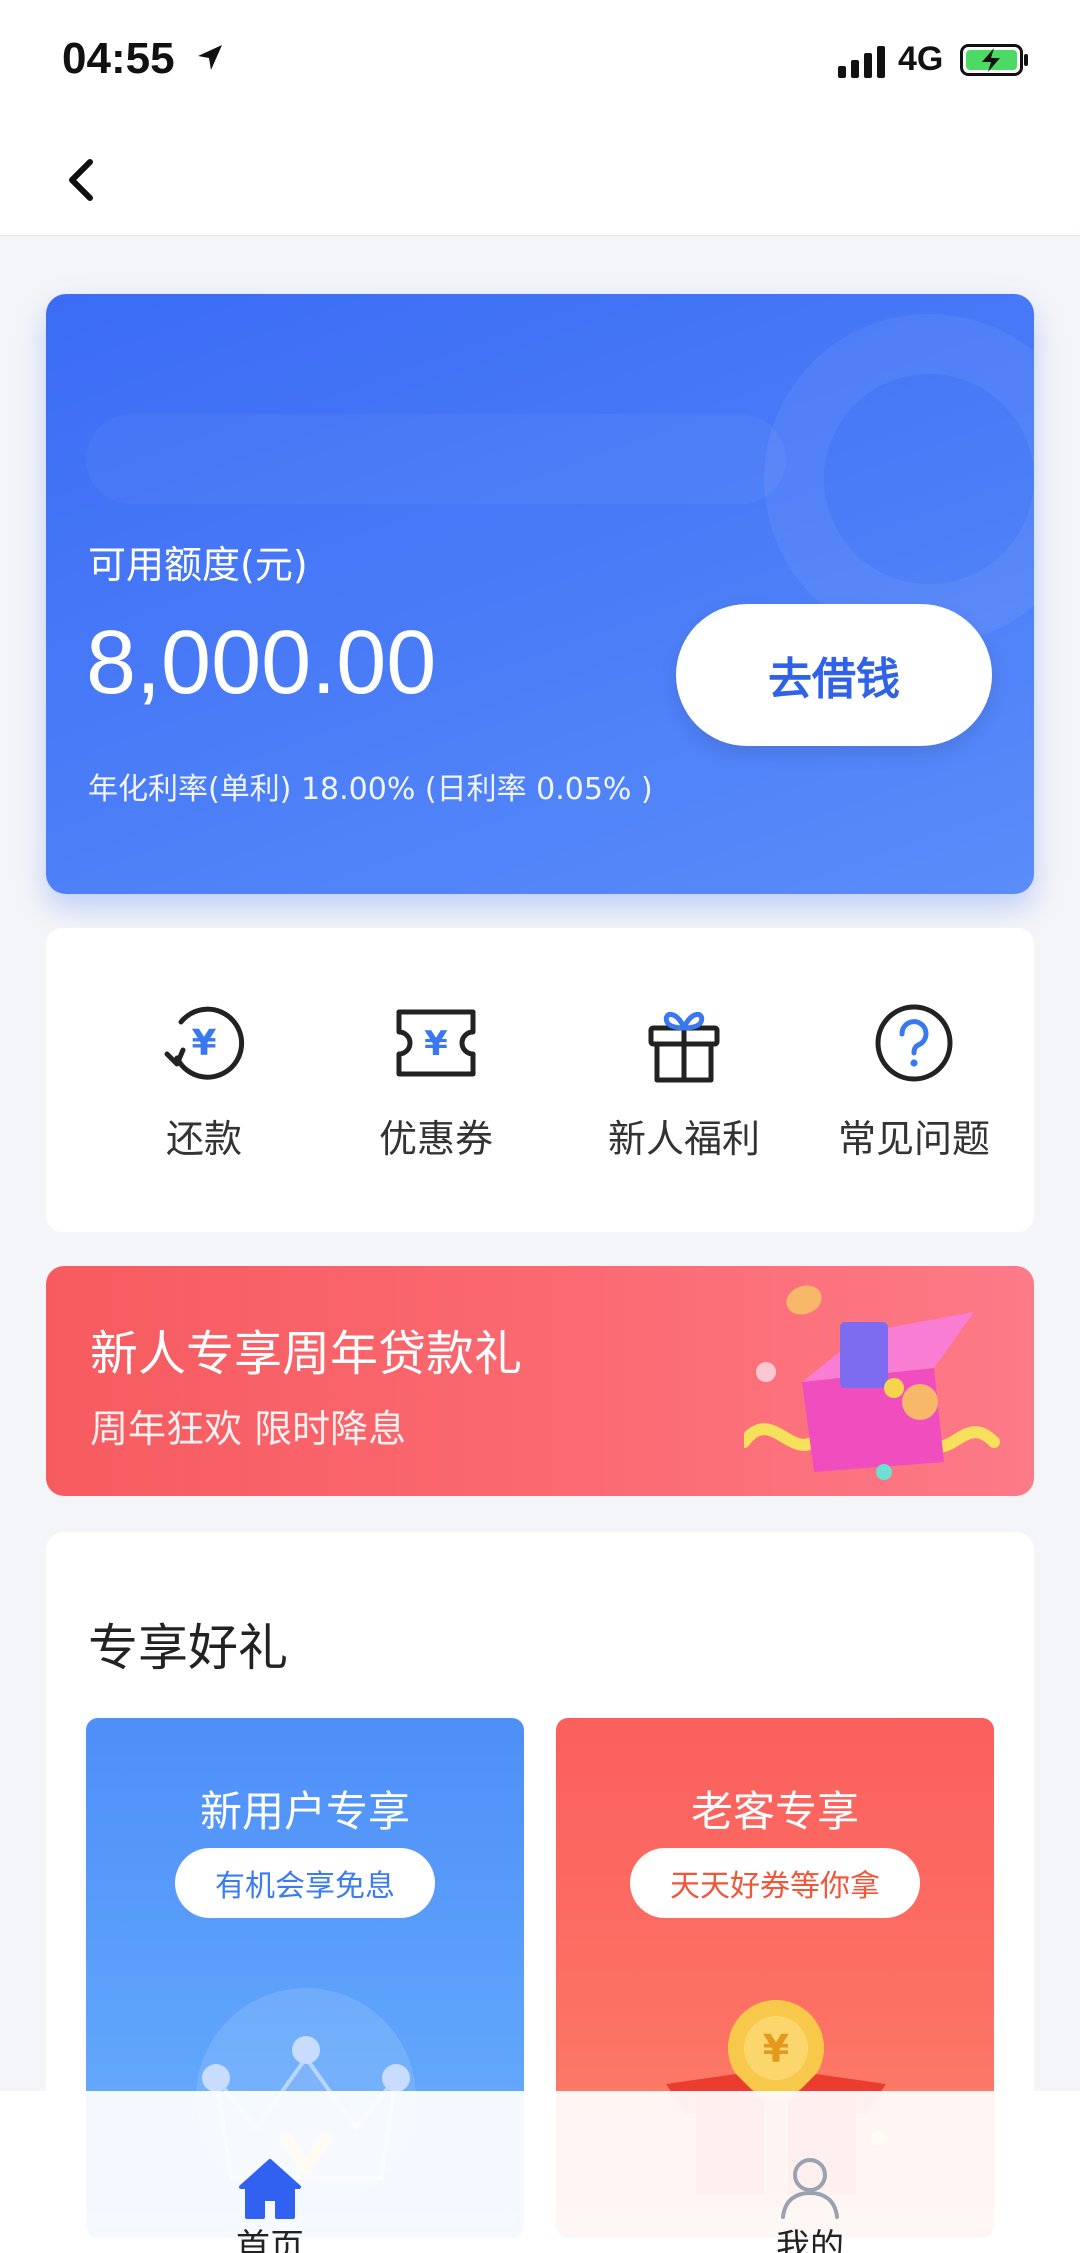 The width and height of the screenshot is (1080, 2253). I want to click on tab-mine: 我的, so click(810, 2172).